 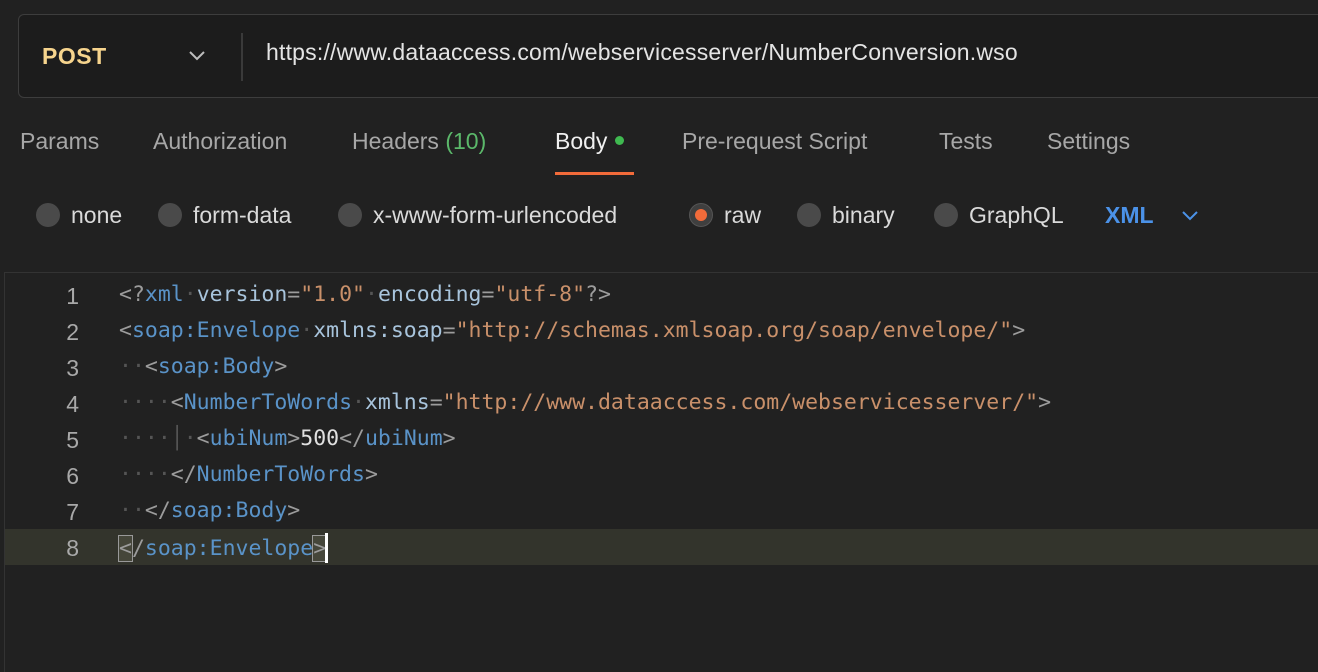 I want to click on raw-language-label: XML, so click(x=1129, y=214).